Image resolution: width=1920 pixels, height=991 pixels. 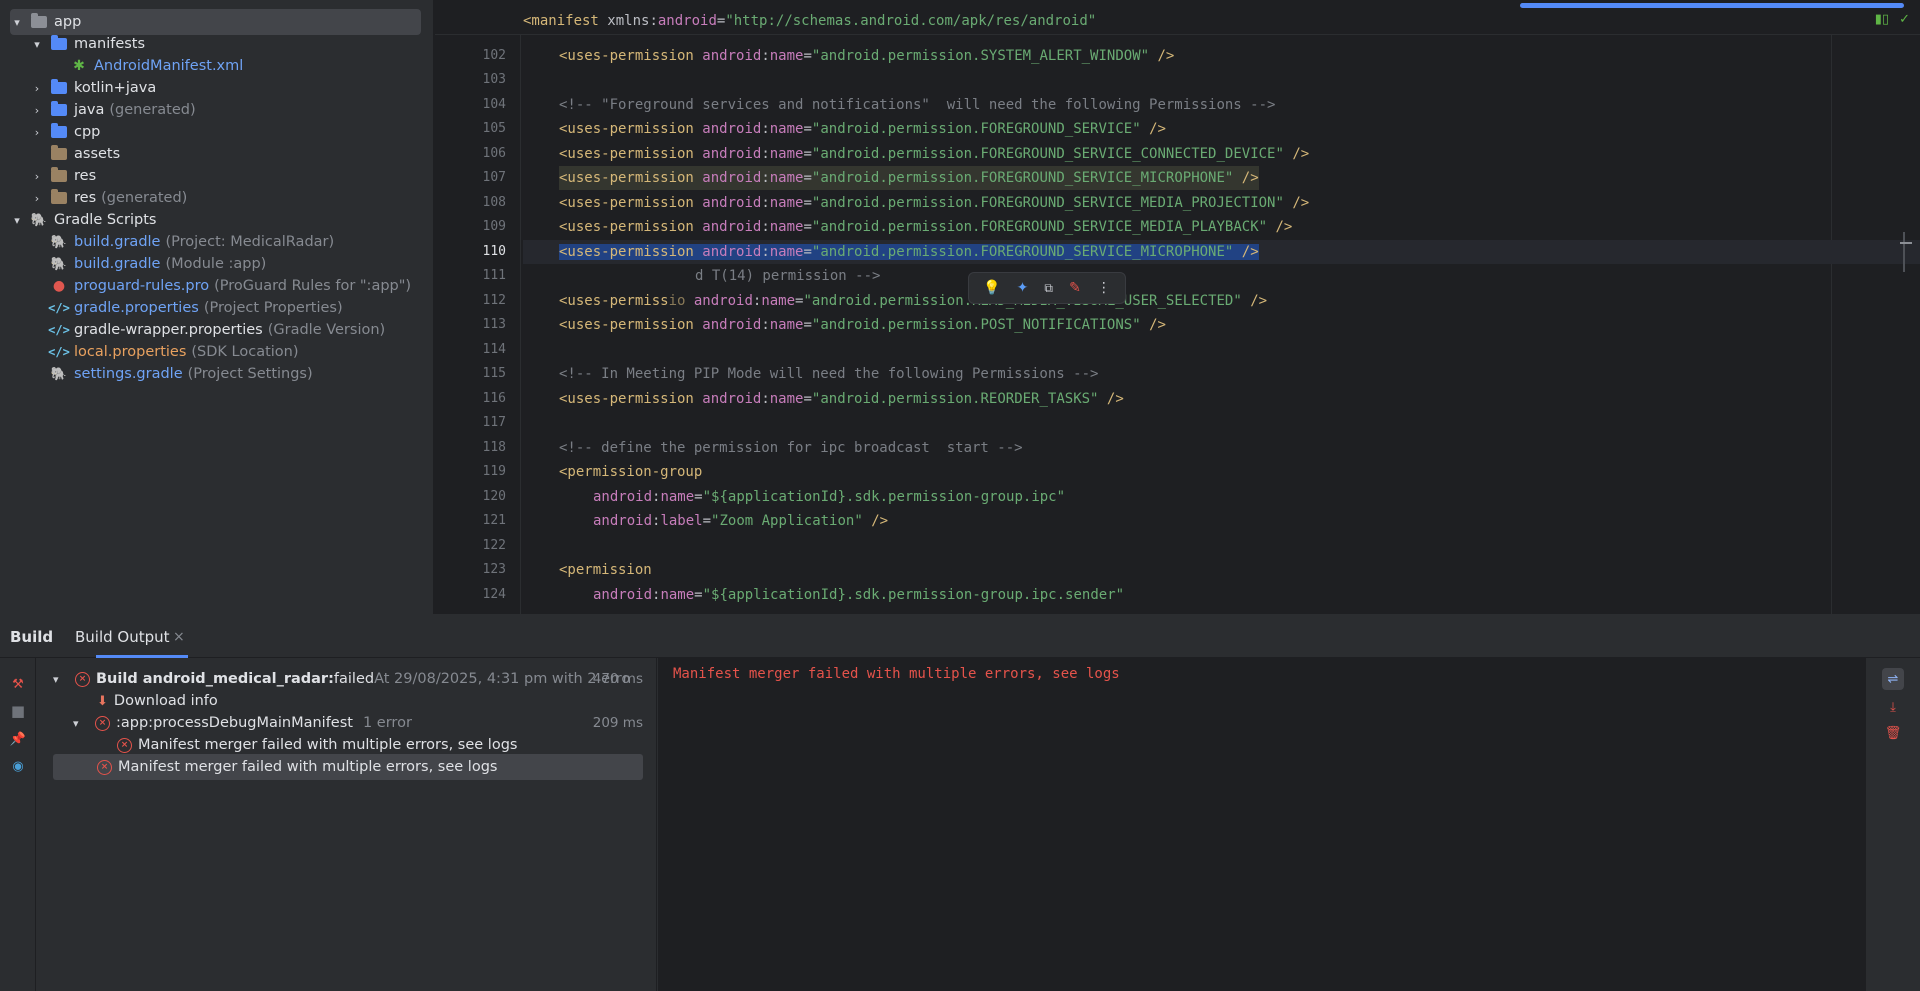 What do you see at coordinates (1893, 733) in the screenshot?
I see `trash-icon: 🗑` at bounding box center [1893, 733].